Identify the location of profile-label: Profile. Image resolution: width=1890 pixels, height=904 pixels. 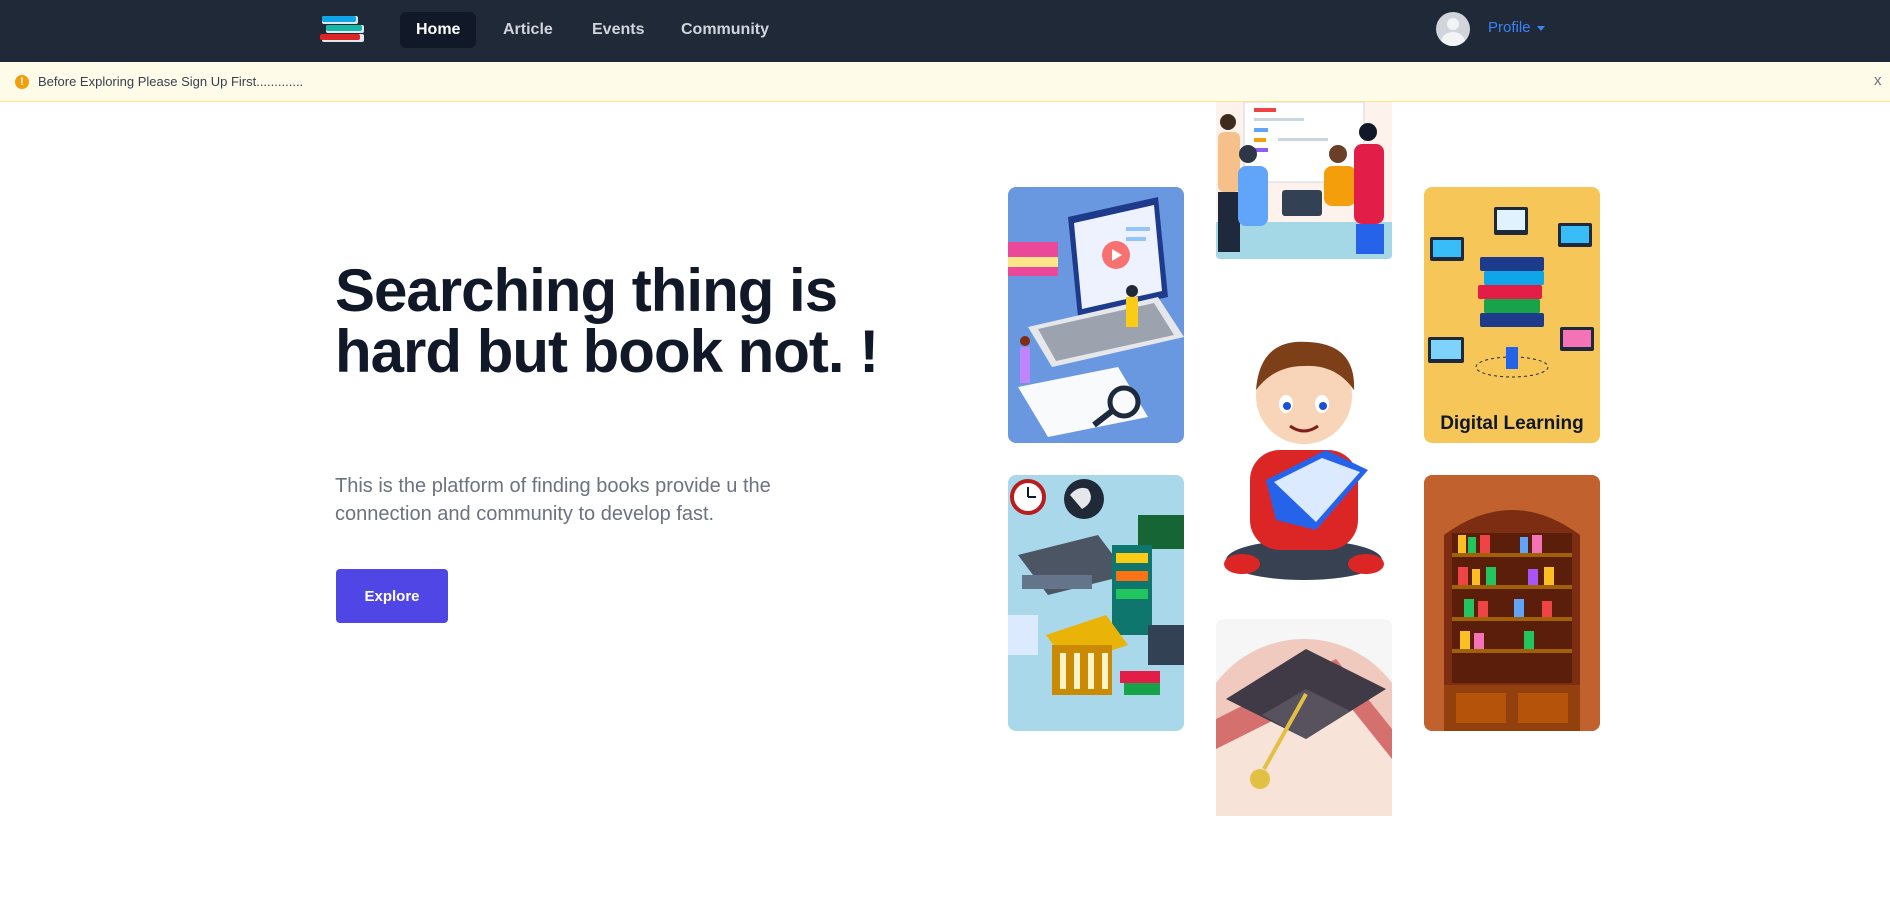
(1509, 27).